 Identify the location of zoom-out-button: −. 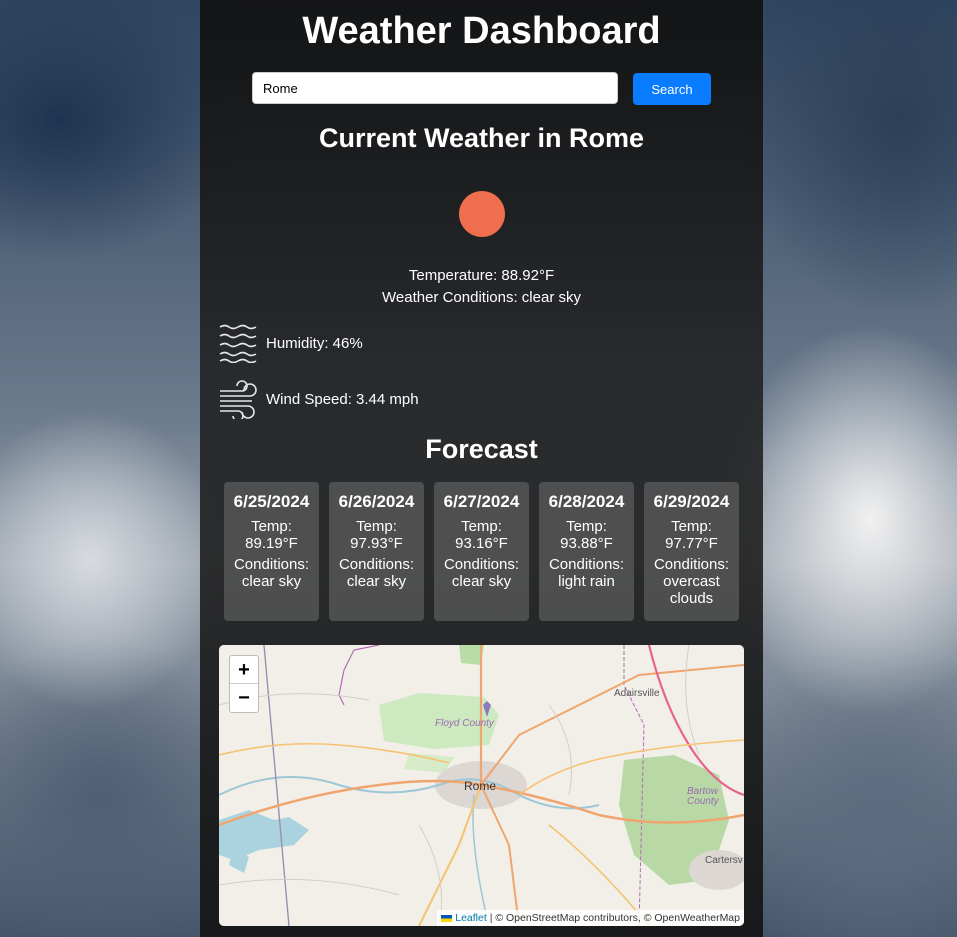
(244, 698).